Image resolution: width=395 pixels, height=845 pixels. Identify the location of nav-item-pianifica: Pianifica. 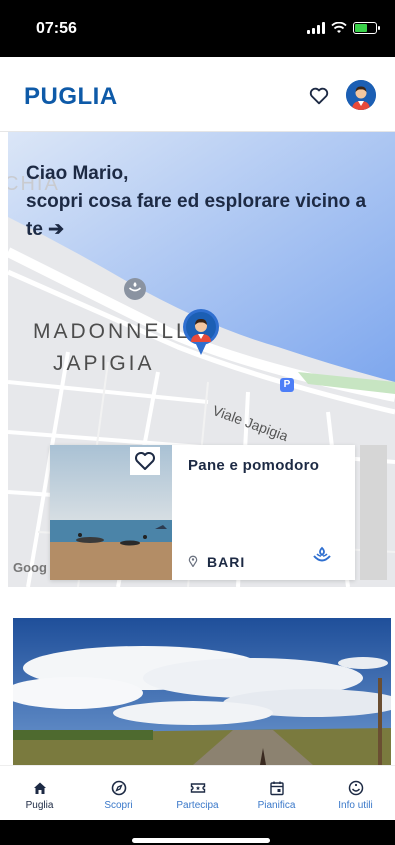
(276, 793).